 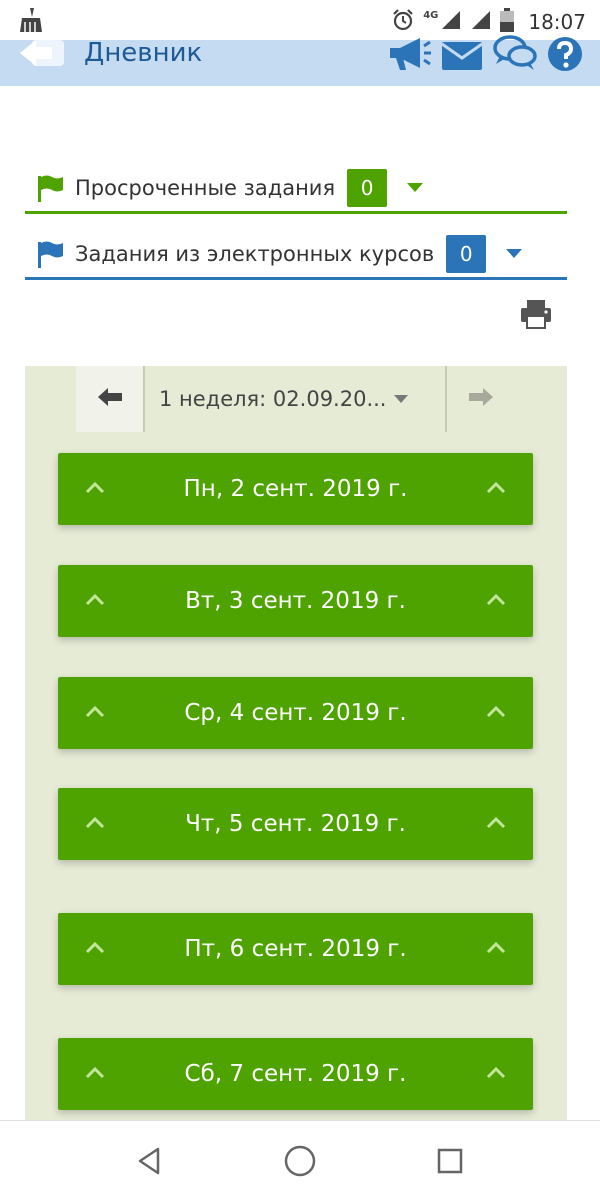 I want to click on back-icon, so click(x=43, y=53).